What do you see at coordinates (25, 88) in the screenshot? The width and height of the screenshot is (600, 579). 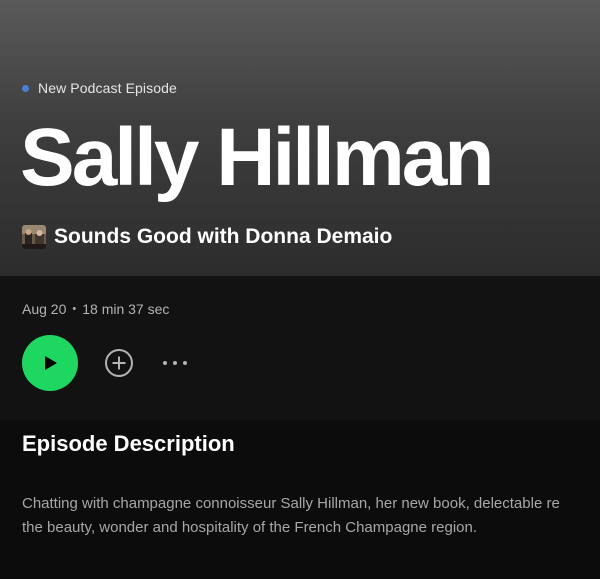 I see `badge-dot-icon` at bounding box center [25, 88].